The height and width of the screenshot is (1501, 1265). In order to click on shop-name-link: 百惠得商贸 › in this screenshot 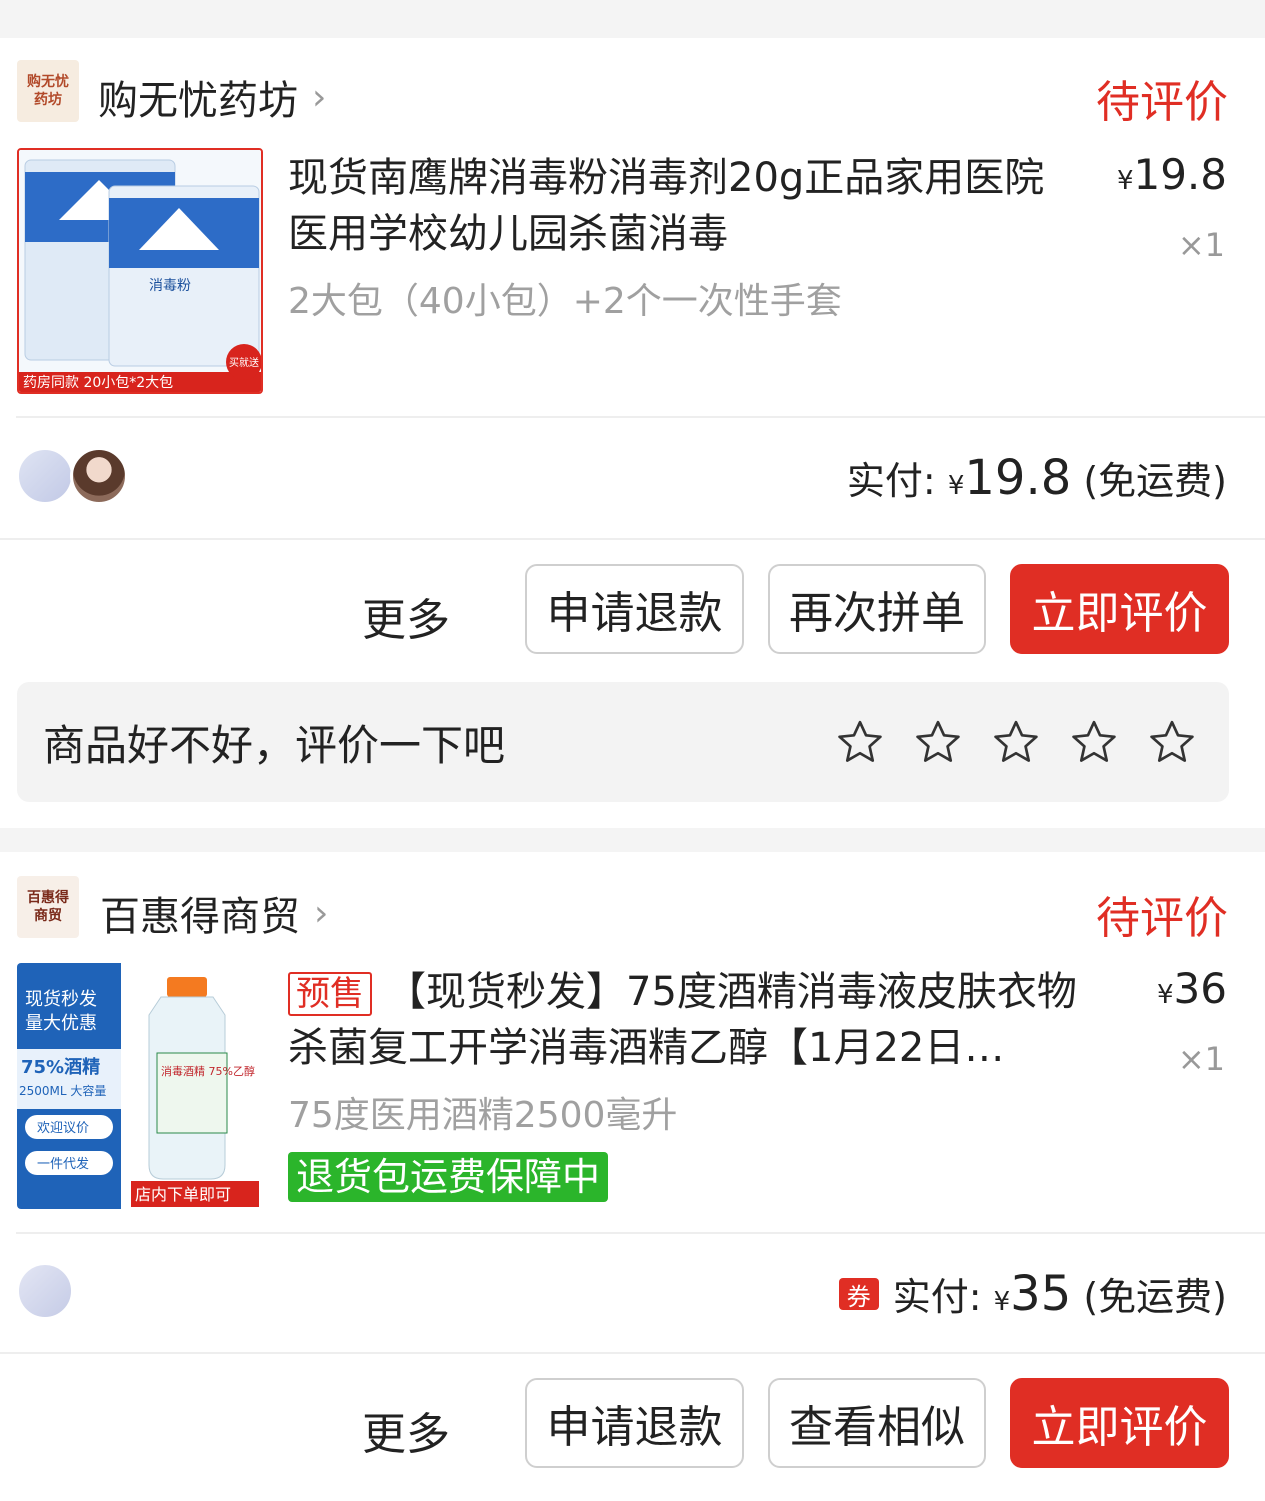, I will do `click(214, 913)`.